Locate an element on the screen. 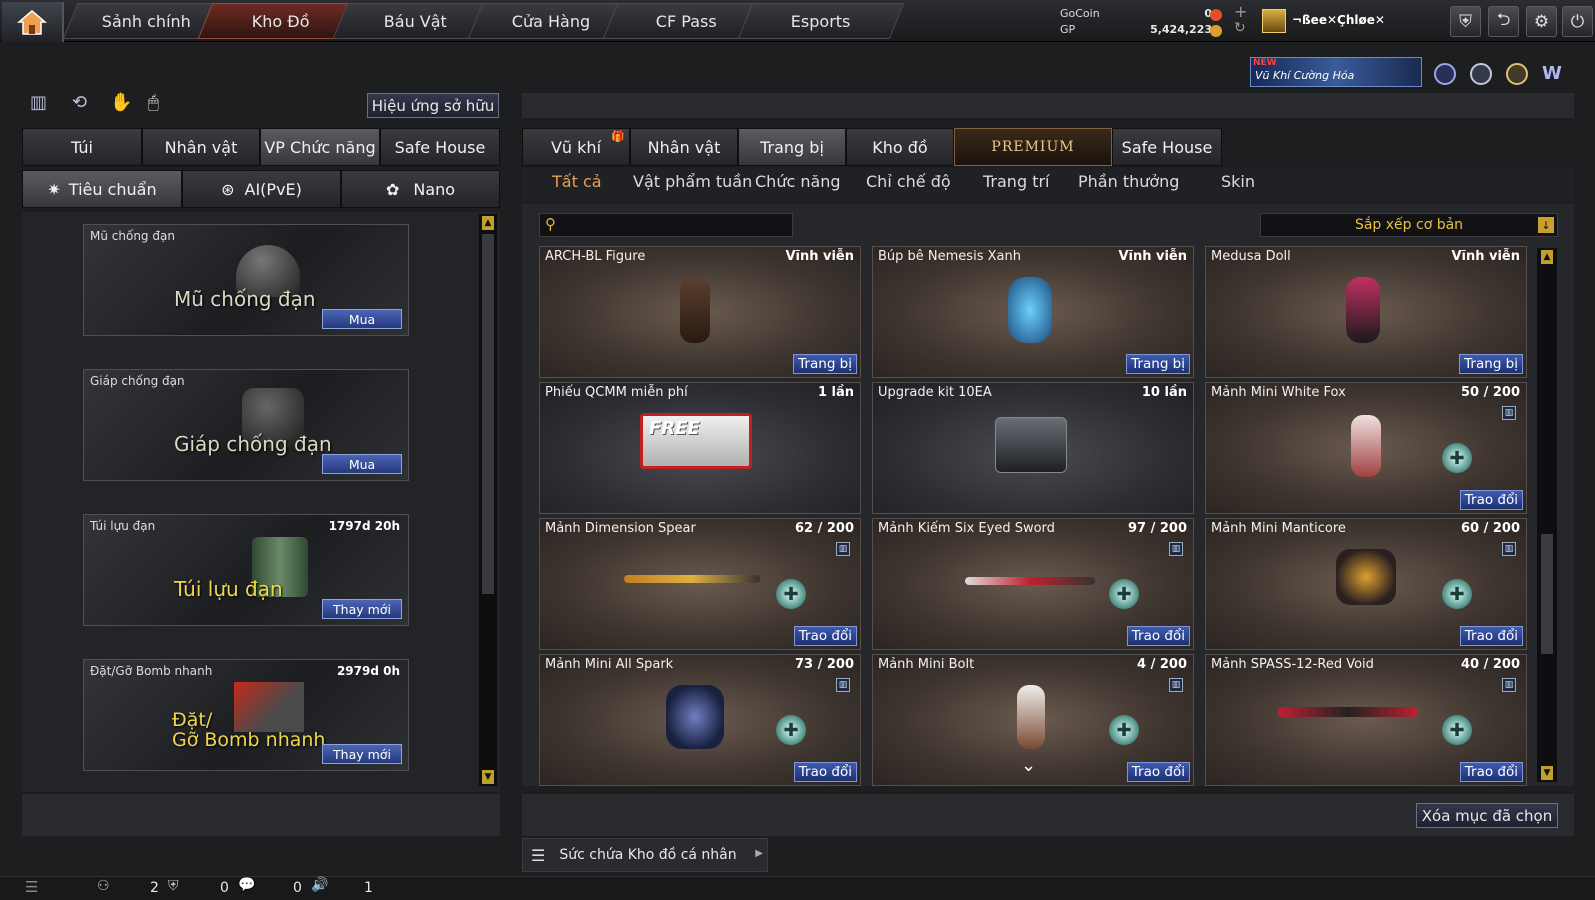 The height and width of the screenshot is (900, 1595). power-button: ⏻ is located at coordinates (1577, 21).